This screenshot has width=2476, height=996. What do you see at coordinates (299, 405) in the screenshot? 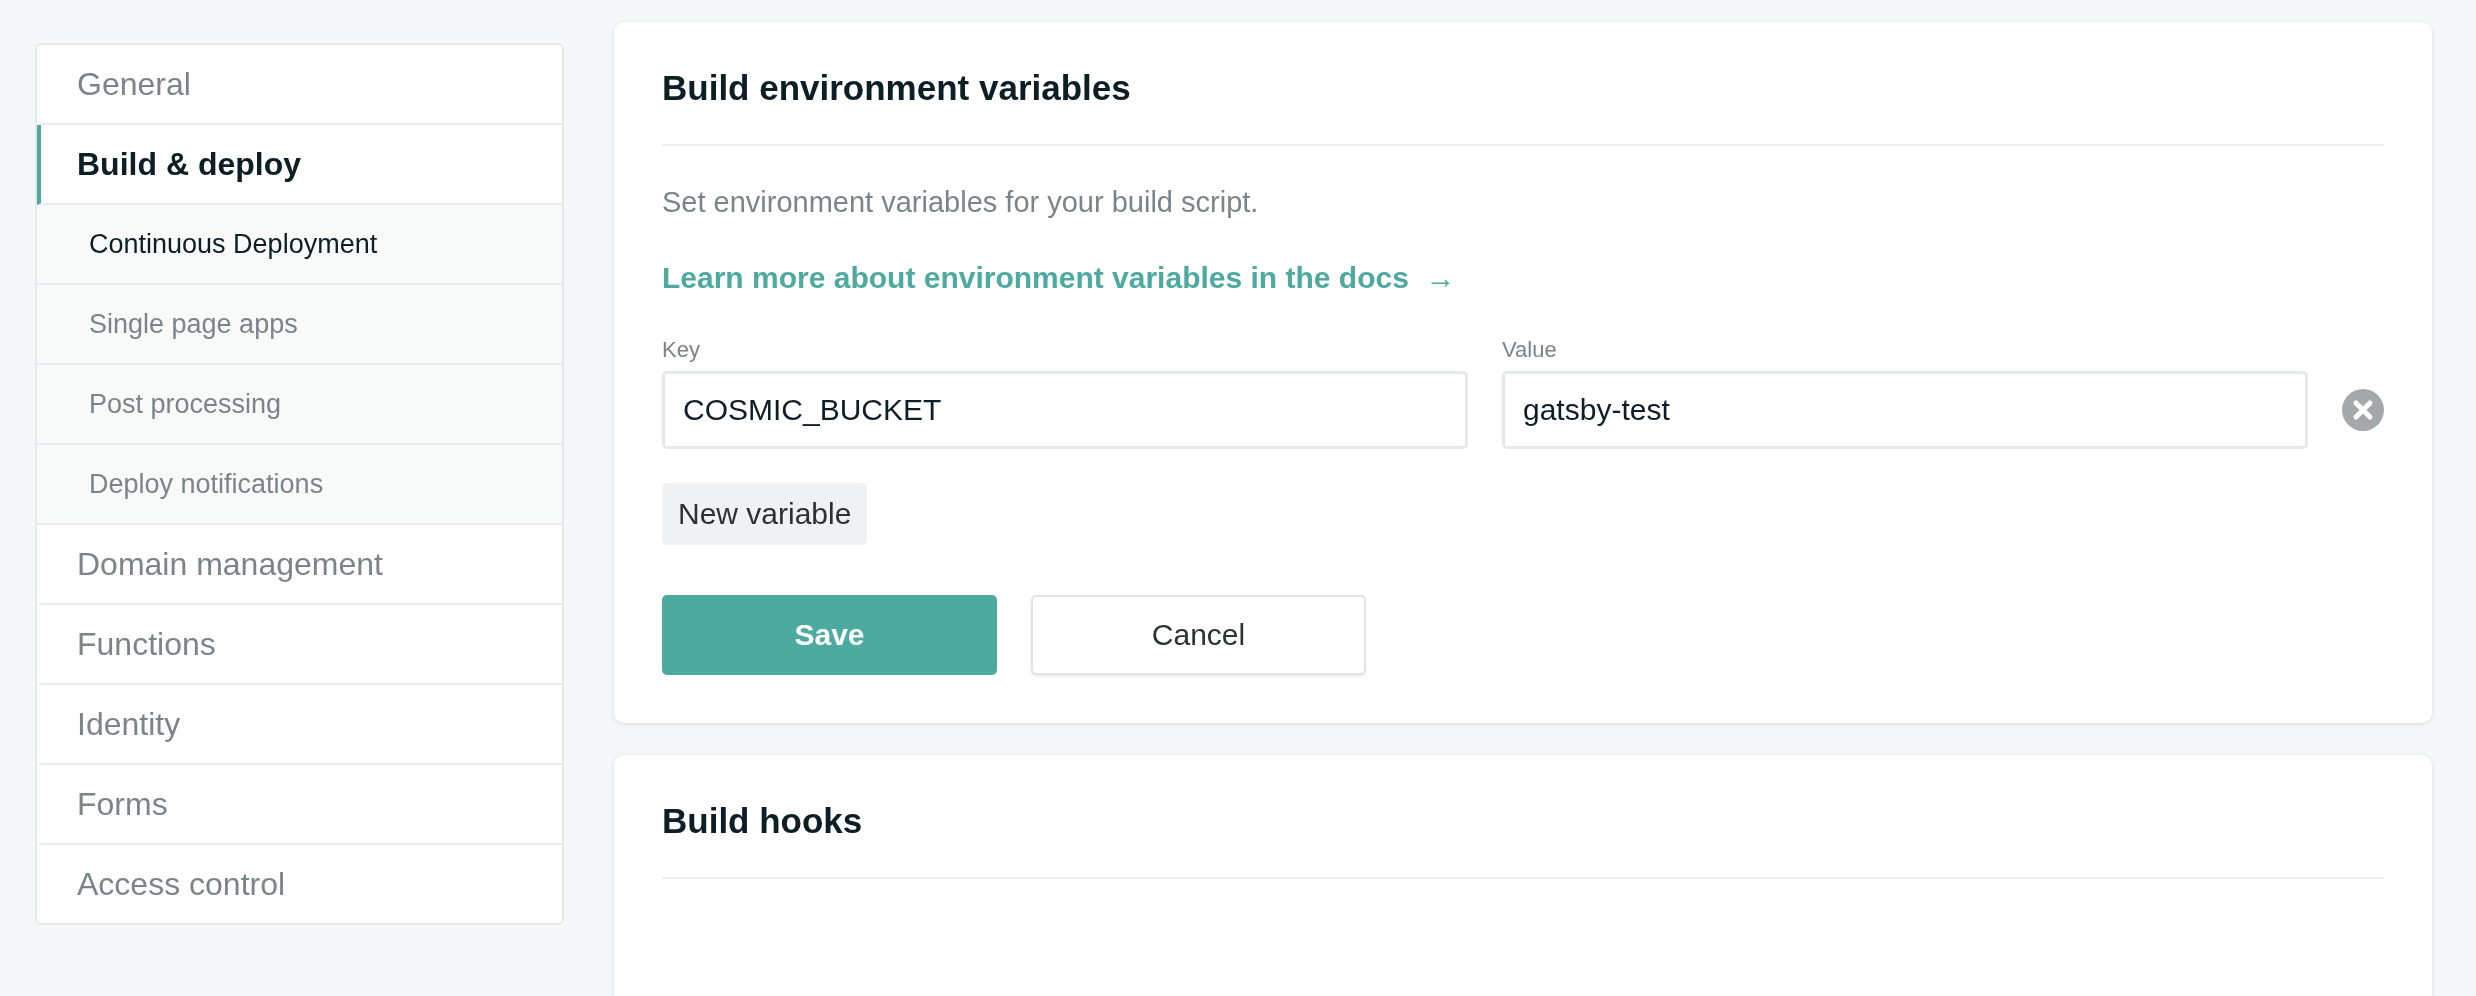
I see `sidebar-subitem: Post processing` at bounding box center [299, 405].